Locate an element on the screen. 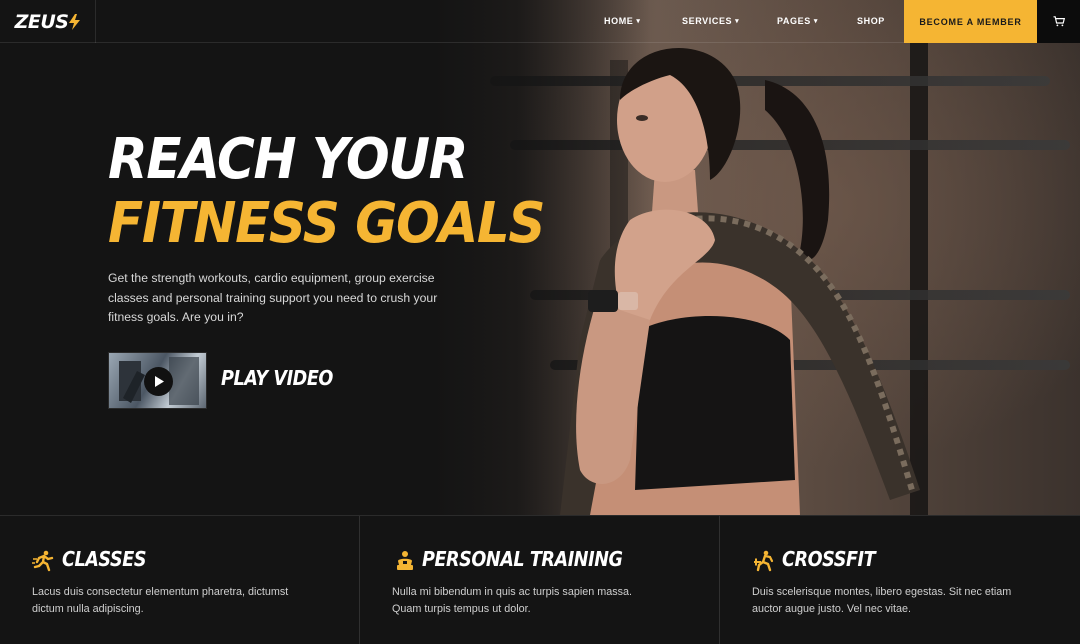  nav-home-label: HOME is located at coordinates (619, 21).